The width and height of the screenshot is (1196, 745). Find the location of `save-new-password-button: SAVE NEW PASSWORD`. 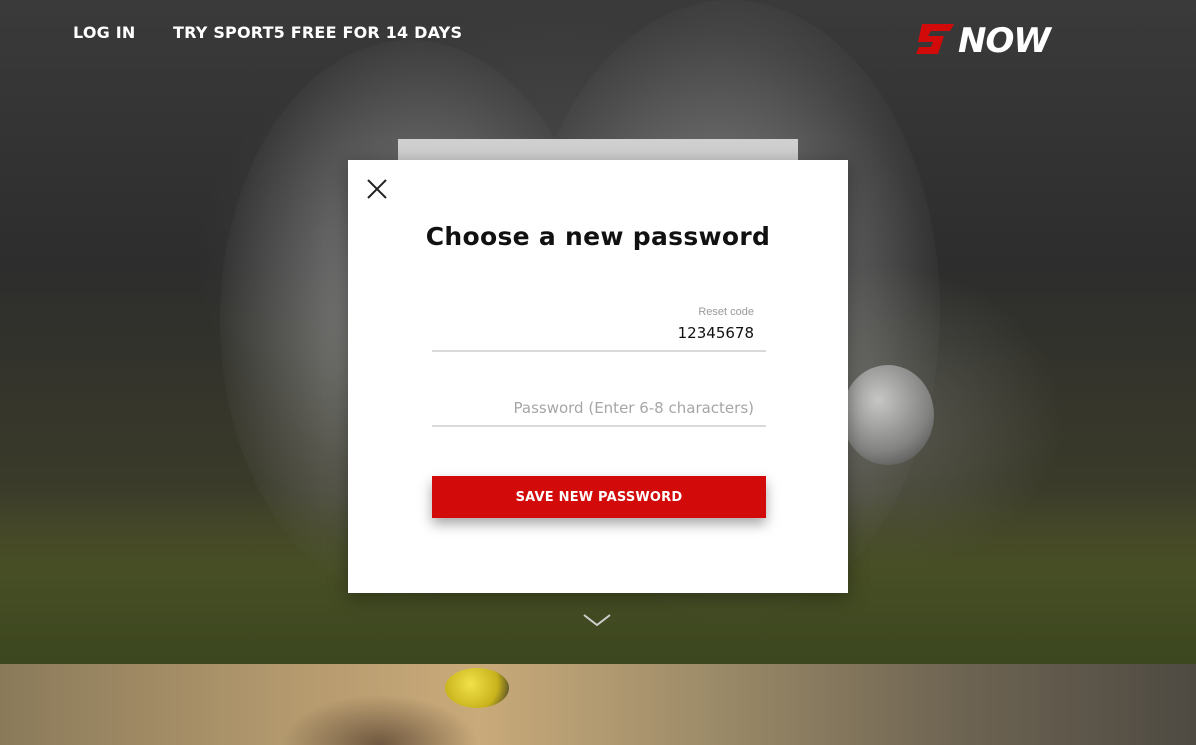

save-new-password-button: SAVE NEW PASSWORD is located at coordinates (599, 497).